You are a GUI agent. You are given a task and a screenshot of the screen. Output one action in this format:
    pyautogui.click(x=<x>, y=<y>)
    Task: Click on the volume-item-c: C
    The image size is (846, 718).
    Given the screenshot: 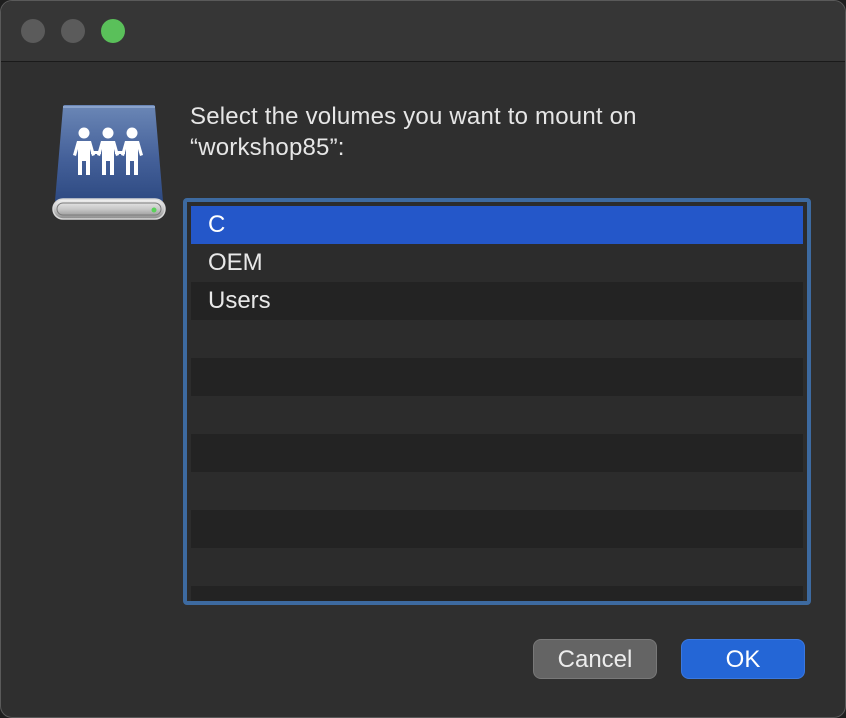 What is the action you would take?
    pyautogui.click(x=497, y=225)
    